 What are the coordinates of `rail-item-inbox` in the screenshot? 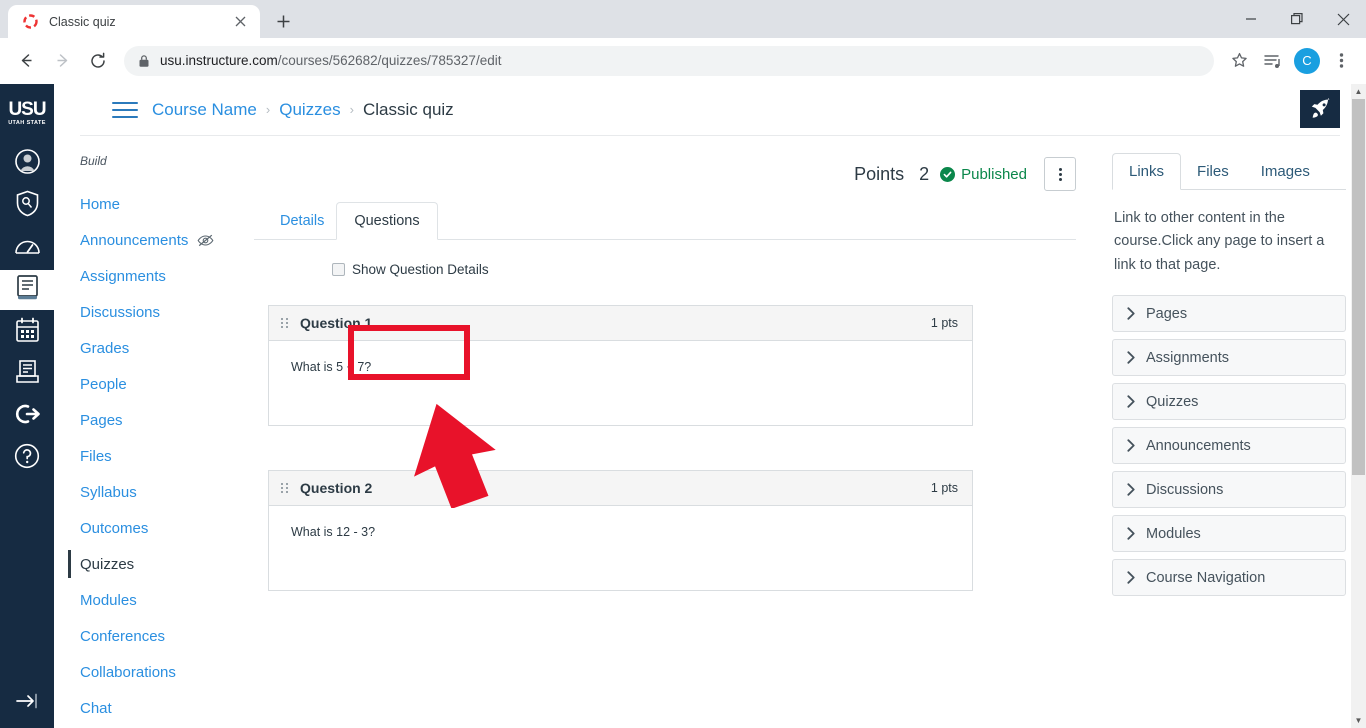 It's located at (27, 374).